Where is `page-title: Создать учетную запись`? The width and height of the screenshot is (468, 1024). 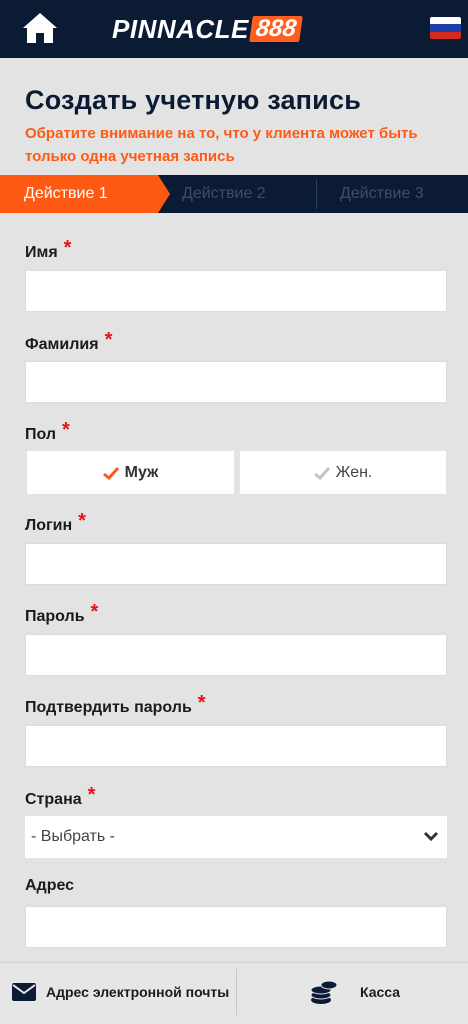 page-title: Создать учетную запись is located at coordinates (193, 100).